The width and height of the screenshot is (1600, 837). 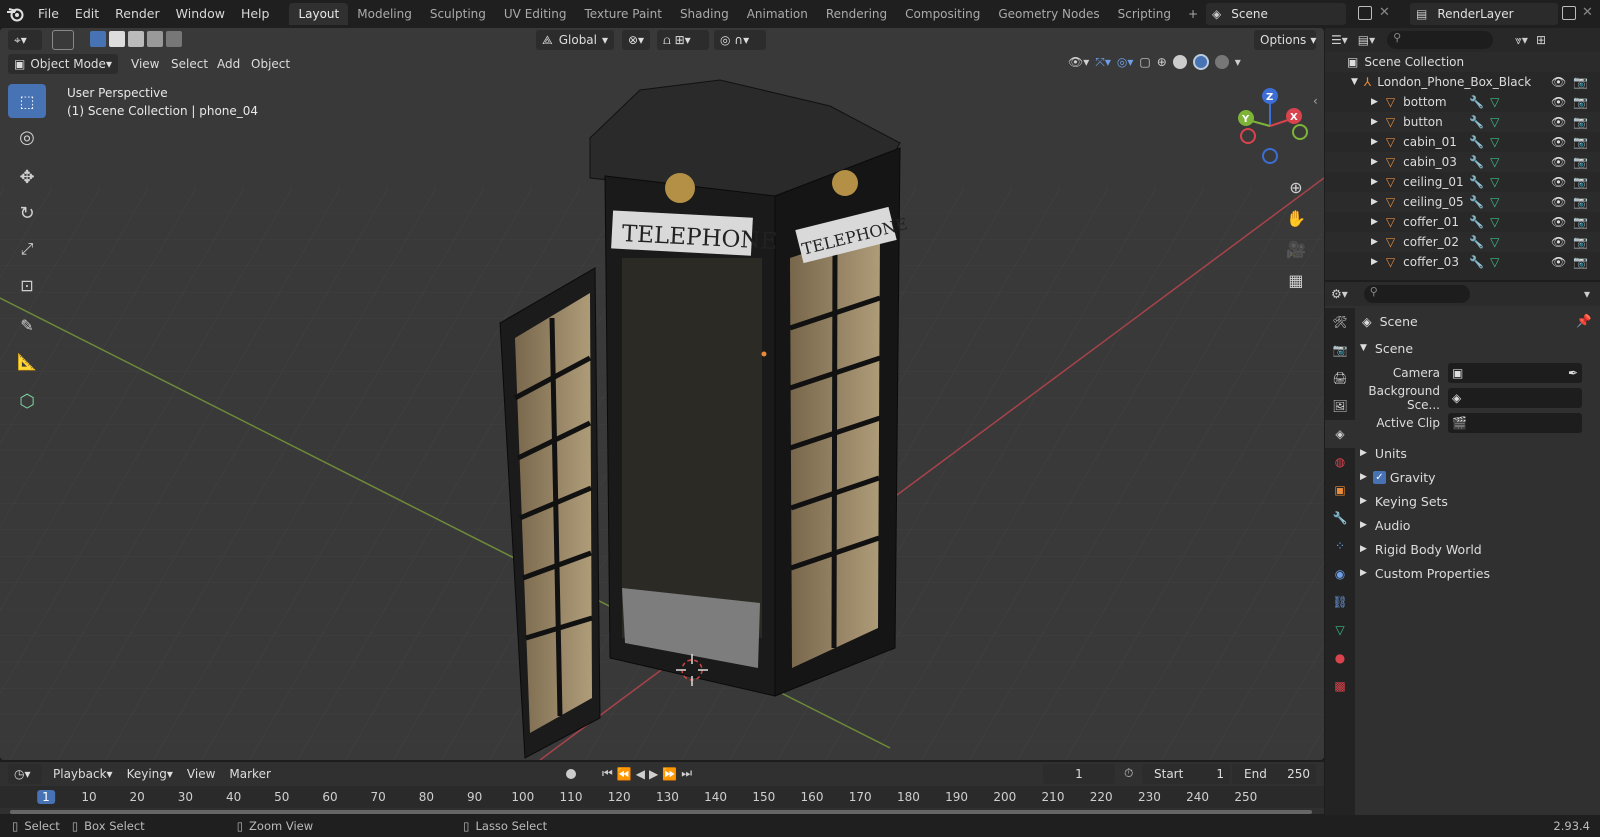 I want to click on scene-selector: ◈ Scene, so click(x=1276, y=14).